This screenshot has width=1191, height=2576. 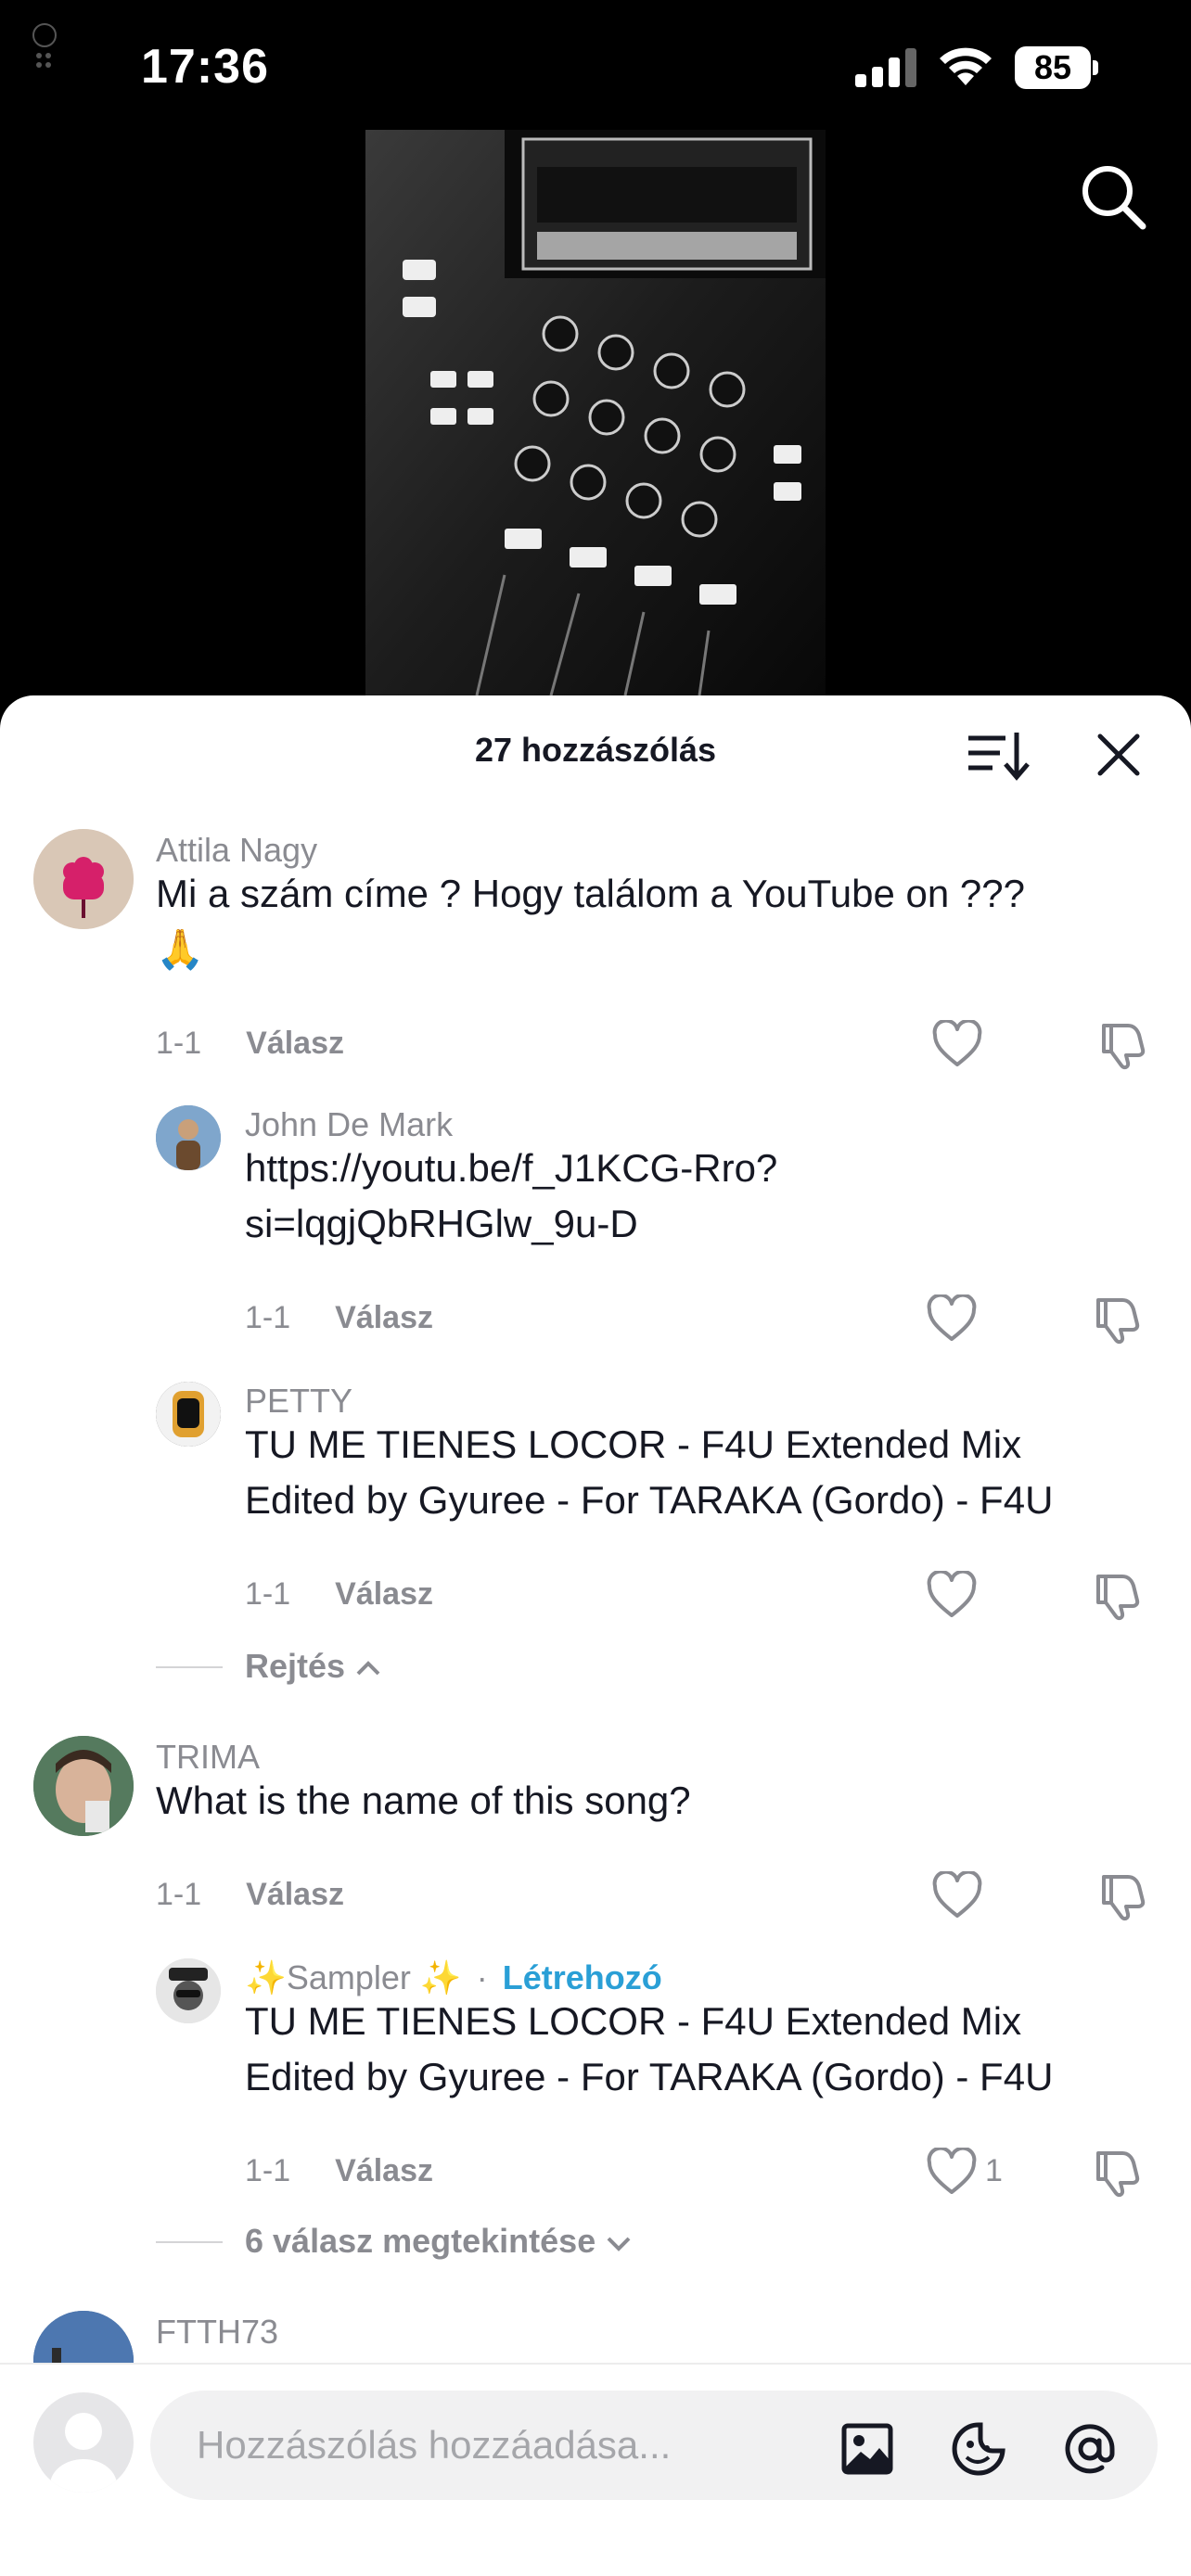 What do you see at coordinates (1090, 2449) in the screenshot?
I see `mention-icon` at bounding box center [1090, 2449].